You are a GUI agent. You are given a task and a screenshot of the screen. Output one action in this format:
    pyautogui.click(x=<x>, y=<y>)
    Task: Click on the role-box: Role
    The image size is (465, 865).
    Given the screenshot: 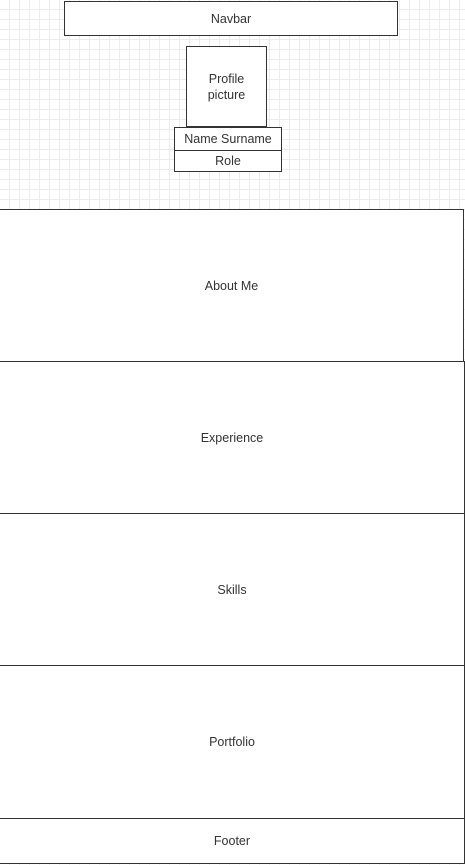 What is the action you would take?
    pyautogui.click(x=228, y=161)
    